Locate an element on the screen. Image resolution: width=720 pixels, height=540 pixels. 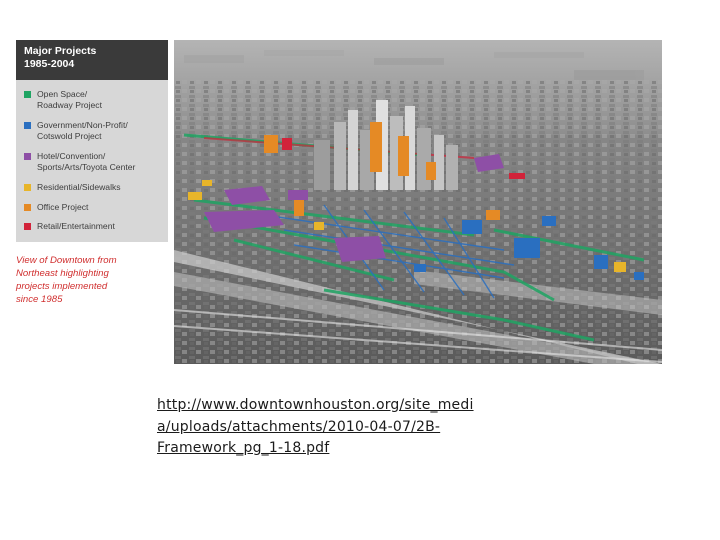
office-project is located at coordinates (376, 147).